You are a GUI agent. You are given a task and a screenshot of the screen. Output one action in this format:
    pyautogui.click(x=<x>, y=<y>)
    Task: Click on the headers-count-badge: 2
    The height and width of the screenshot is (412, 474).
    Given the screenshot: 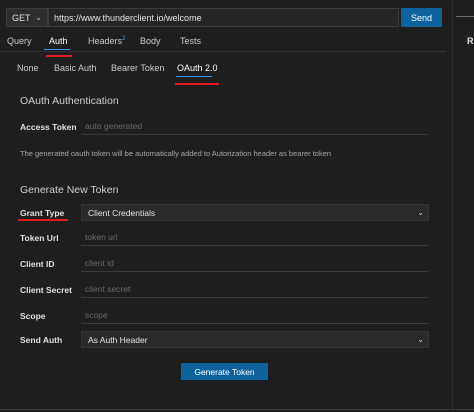 What is the action you would take?
    pyautogui.click(x=124, y=39)
    